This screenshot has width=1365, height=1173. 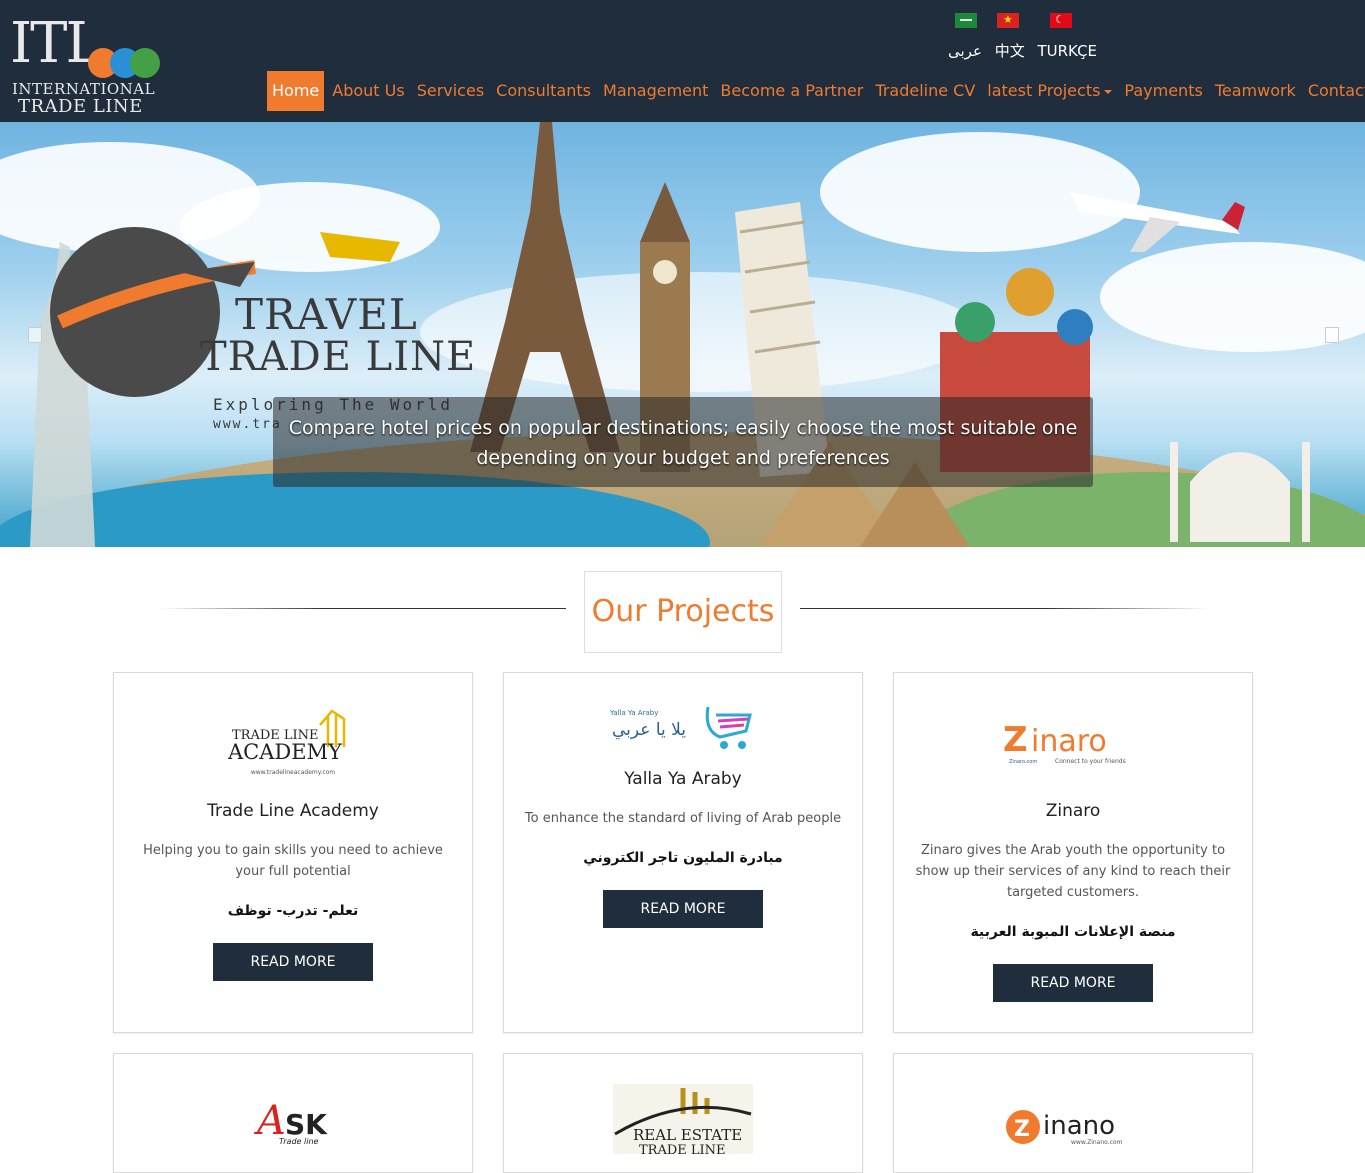 I want to click on ask-logo: A SK Trade line, so click(x=293, y=1120).